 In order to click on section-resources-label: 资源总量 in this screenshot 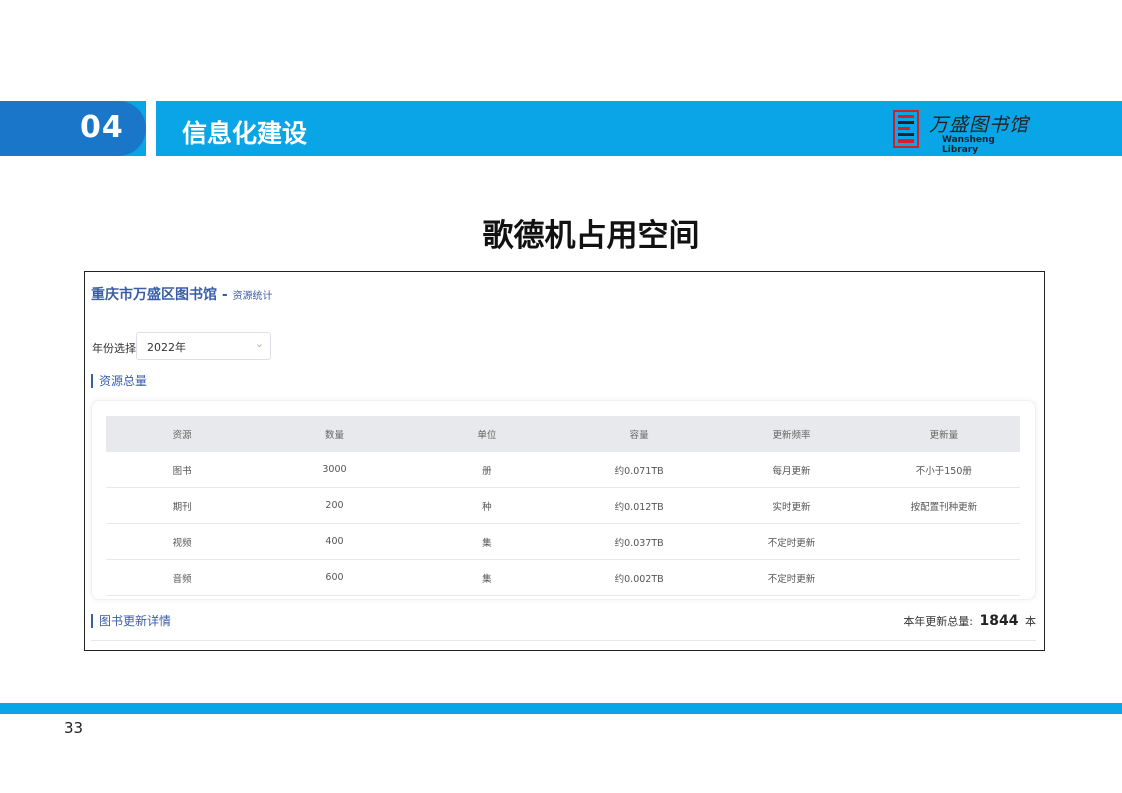, I will do `click(119, 381)`.